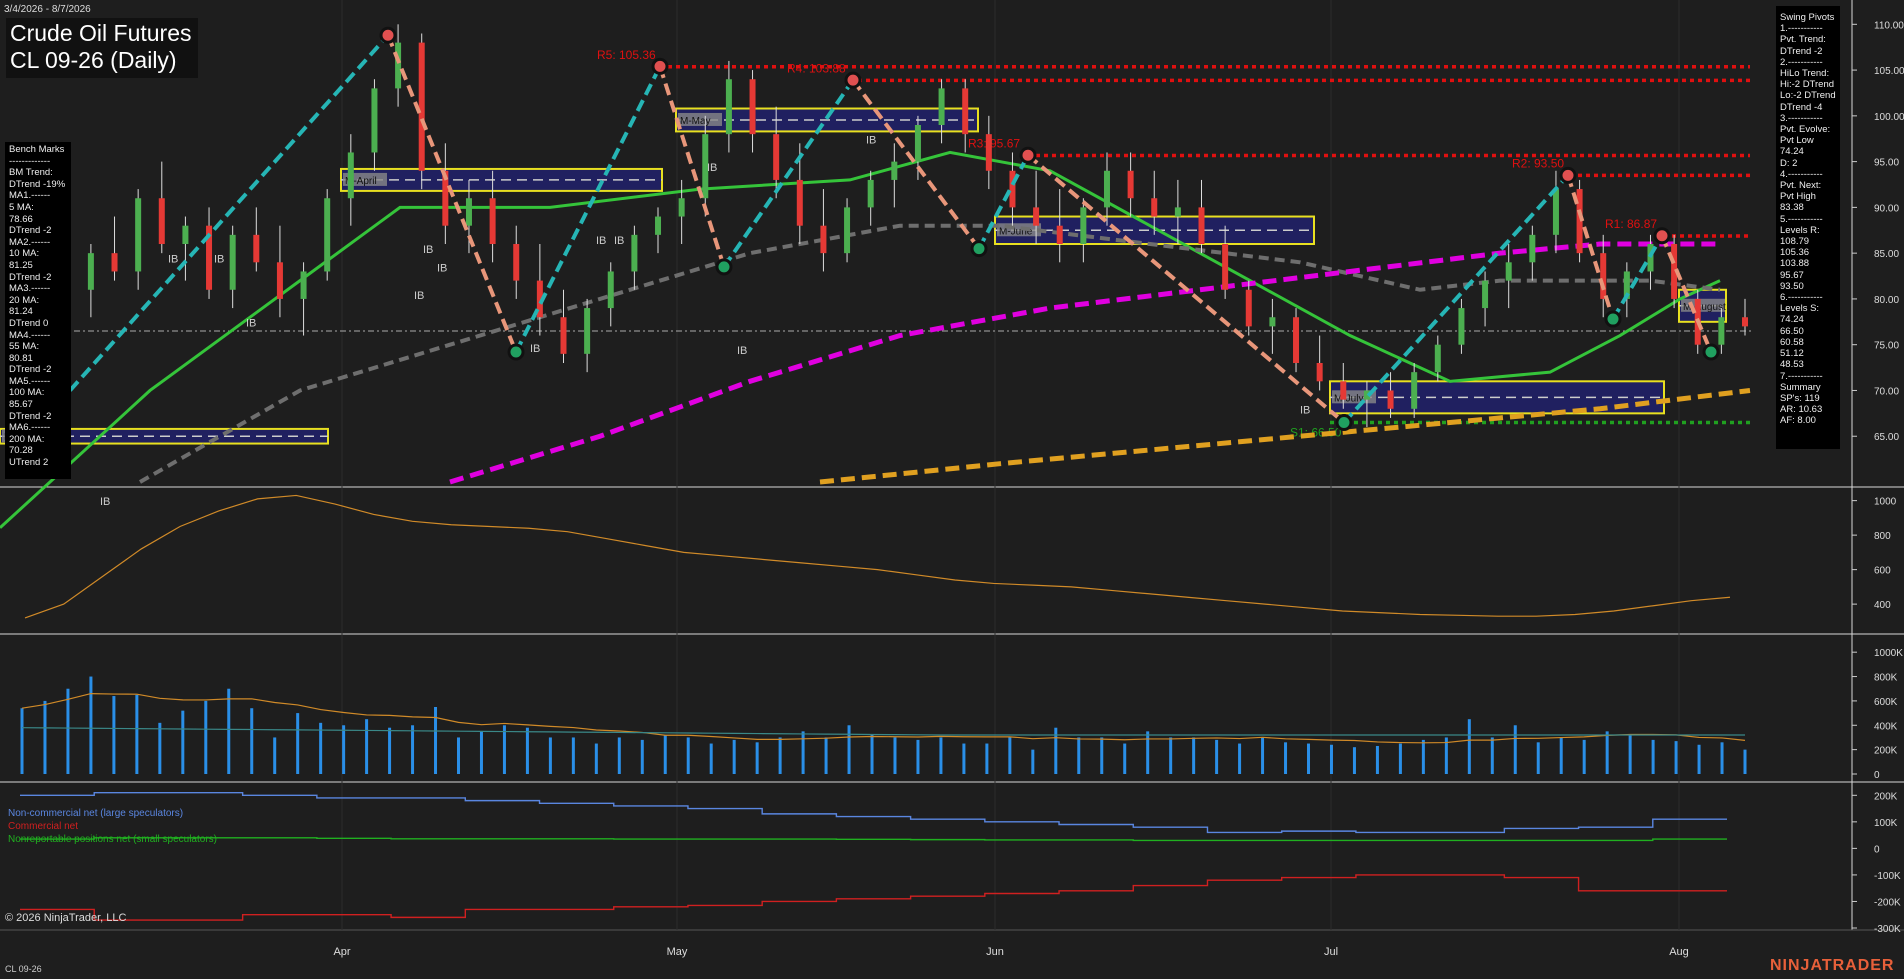 The image size is (1904, 979). Describe the element at coordinates (995, 952) in the screenshot. I see `x-tick-label: Jun` at that location.